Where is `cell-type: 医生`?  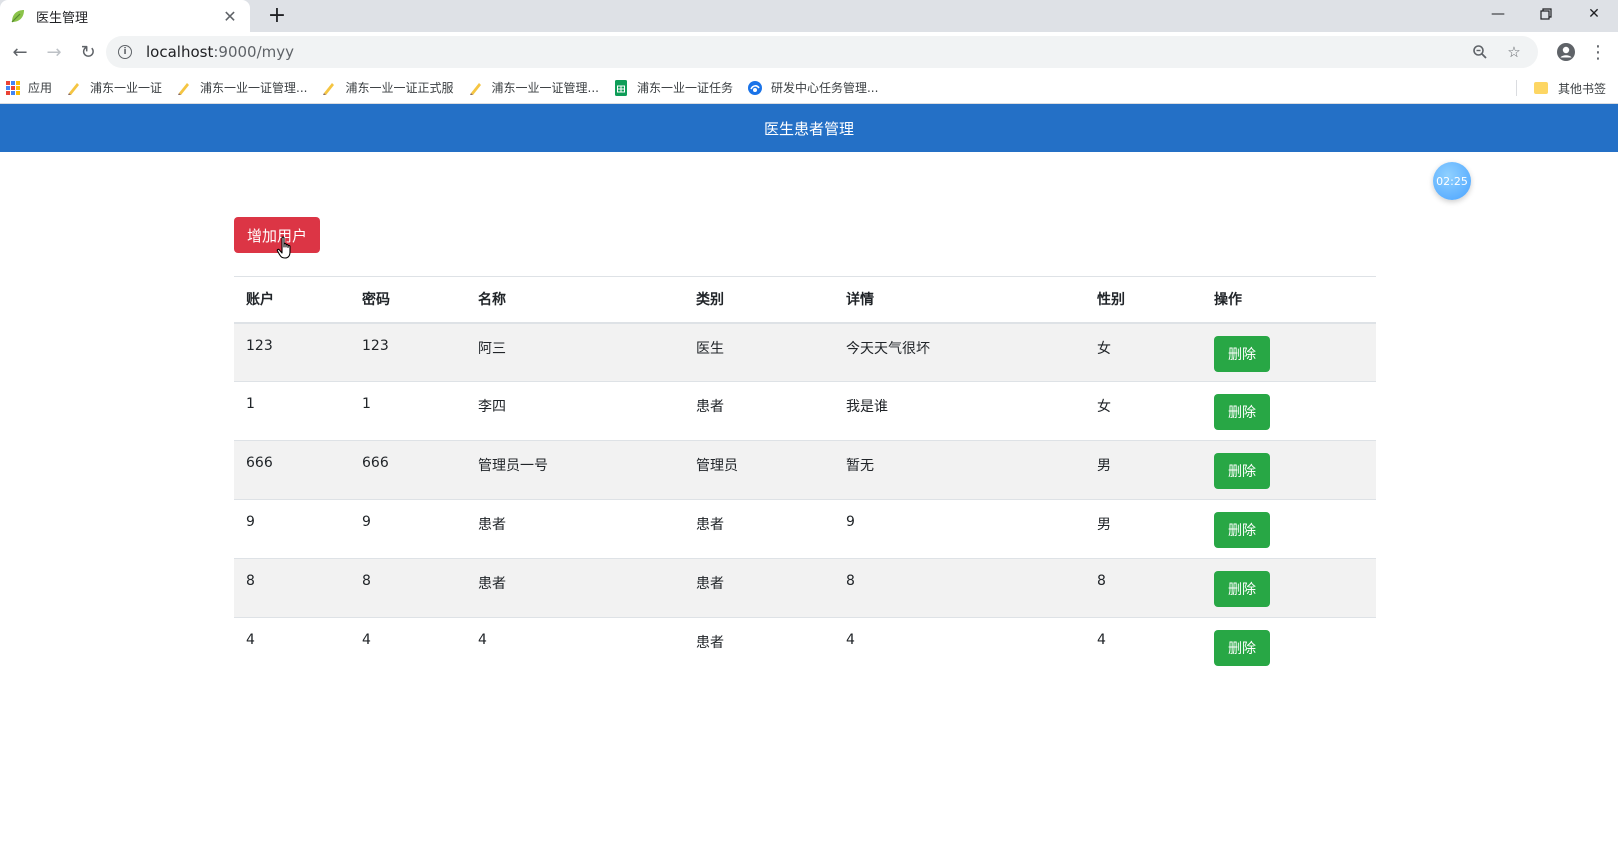 cell-type: 医生 is located at coordinates (759, 352).